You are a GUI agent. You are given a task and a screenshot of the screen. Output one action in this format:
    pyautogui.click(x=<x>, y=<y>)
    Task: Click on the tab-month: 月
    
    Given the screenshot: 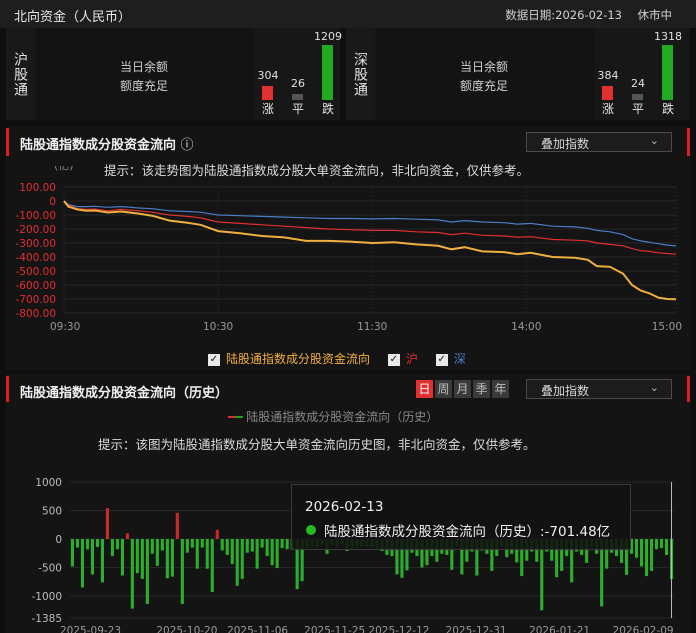 What is the action you would take?
    pyautogui.click(x=462, y=389)
    